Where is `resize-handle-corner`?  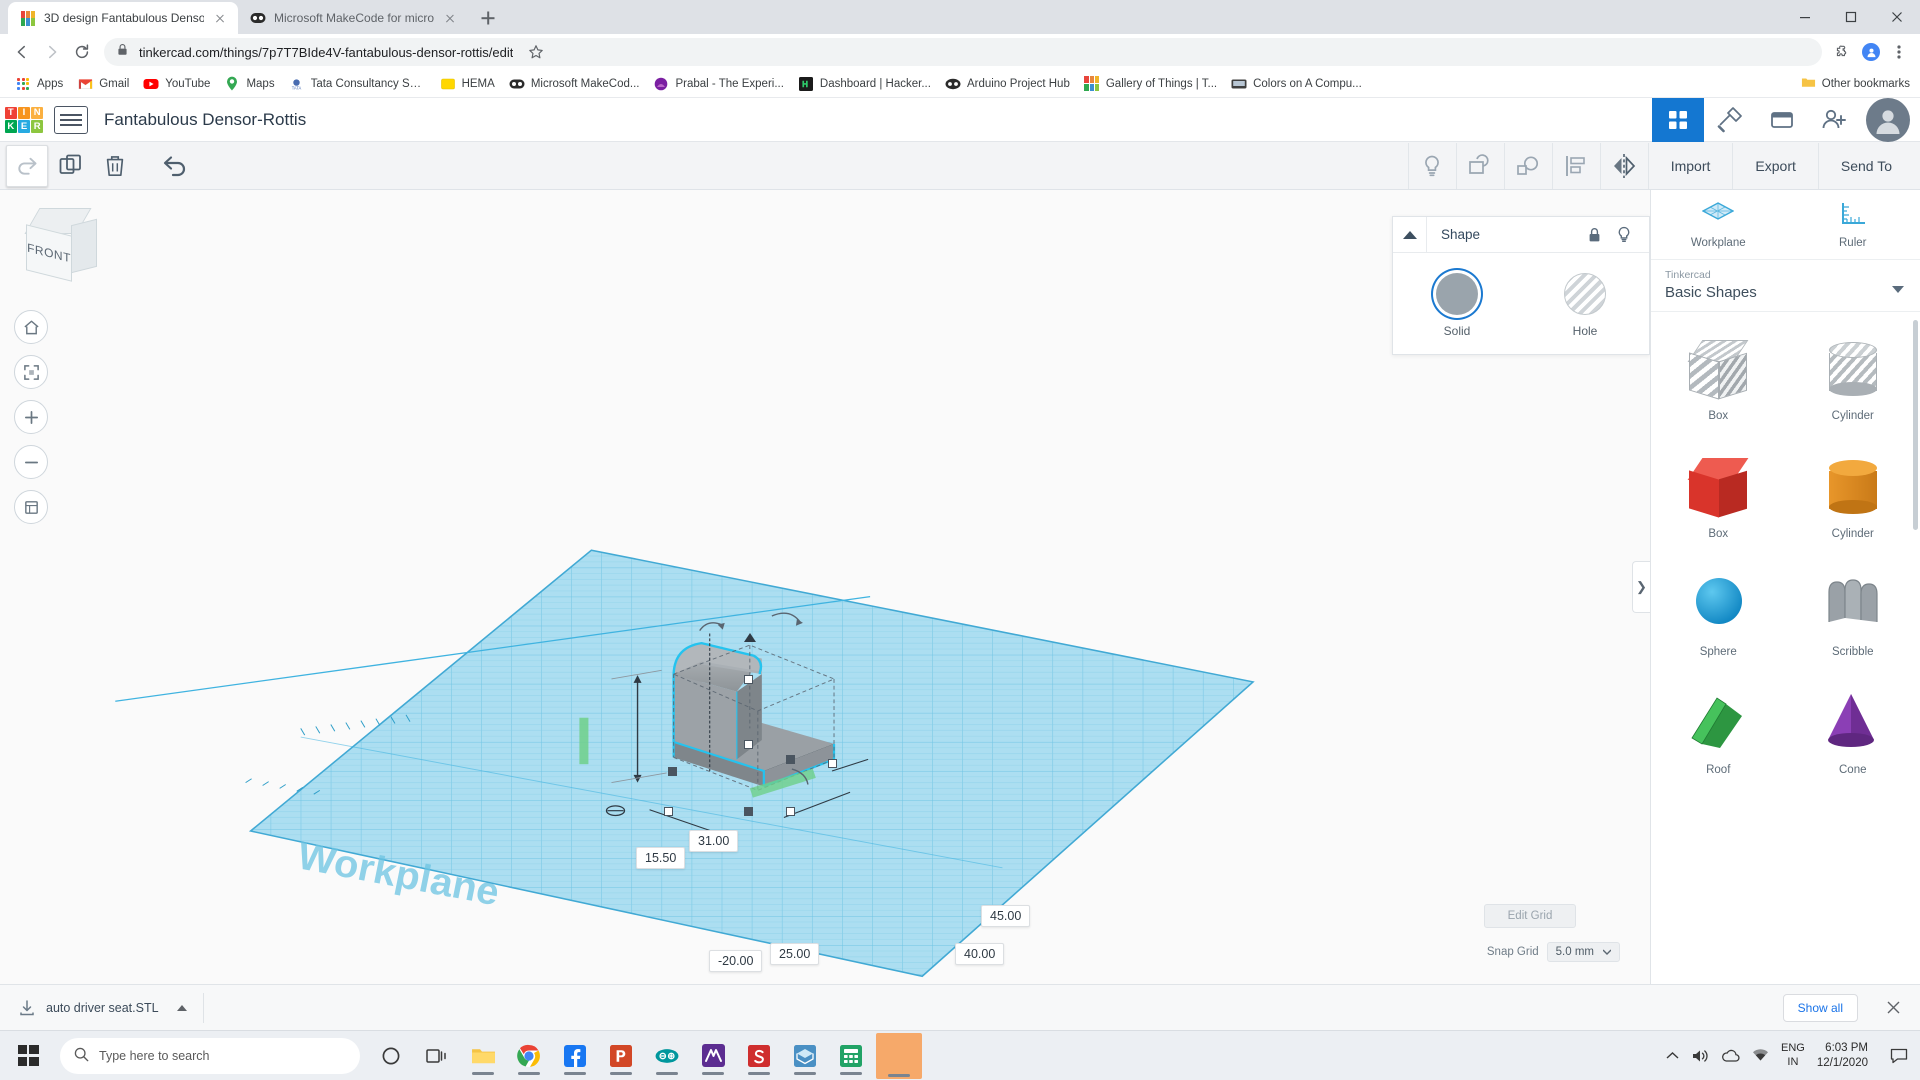 resize-handle-corner is located at coordinates (672, 771).